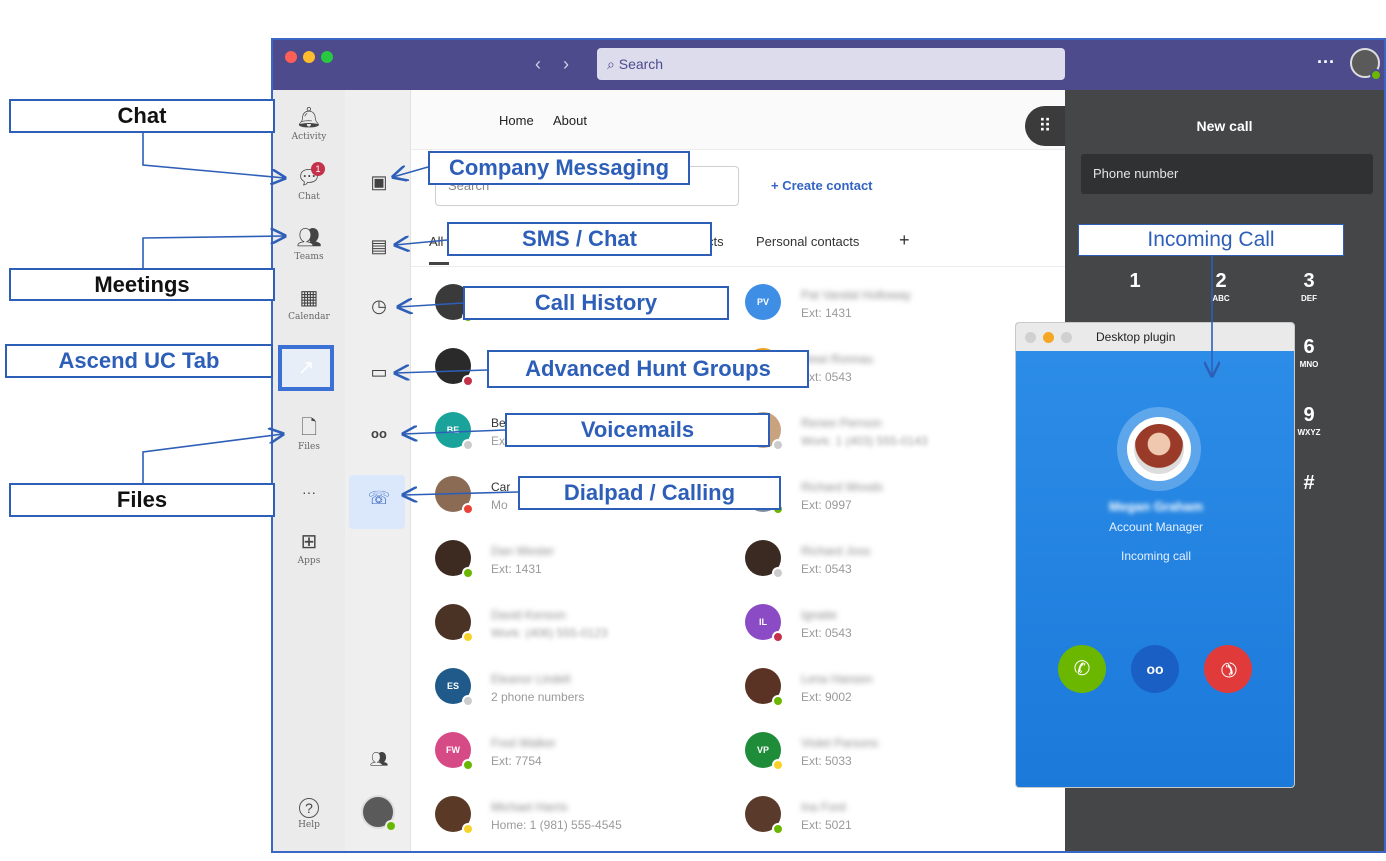  Describe the element at coordinates (579, 239) in the screenshot. I see `annotation-sms-chat: SMS / Chat` at that location.